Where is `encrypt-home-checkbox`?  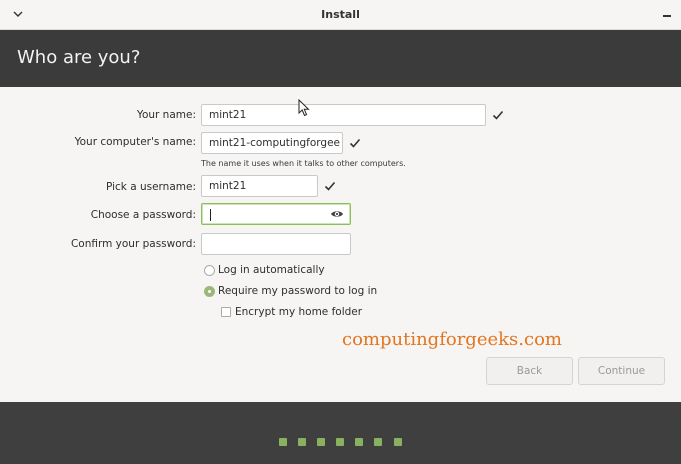 encrypt-home-checkbox is located at coordinates (226, 312).